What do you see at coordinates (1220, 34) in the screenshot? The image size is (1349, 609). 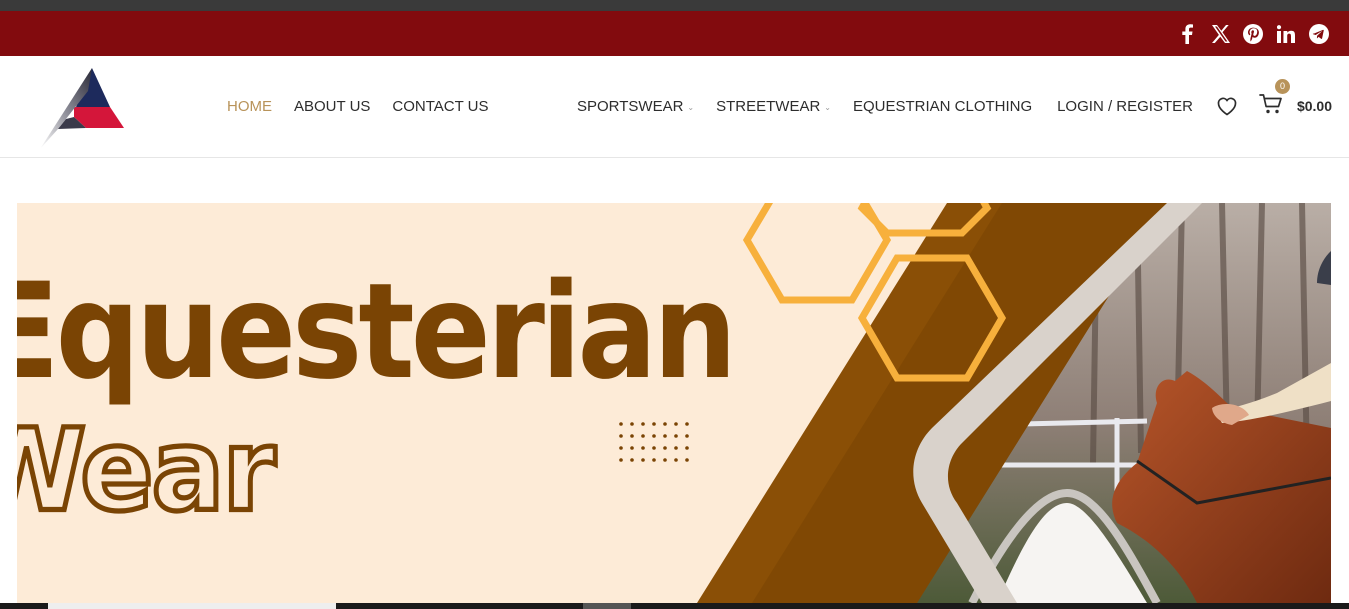 I see `x-twitter-icon` at bounding box center [1220, 34].